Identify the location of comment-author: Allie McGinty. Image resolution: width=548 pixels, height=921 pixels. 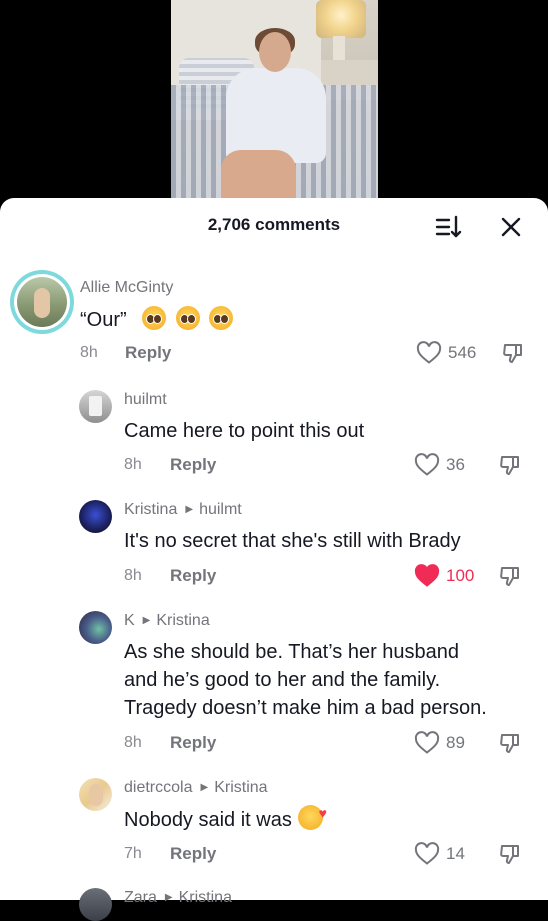
(126, 288).